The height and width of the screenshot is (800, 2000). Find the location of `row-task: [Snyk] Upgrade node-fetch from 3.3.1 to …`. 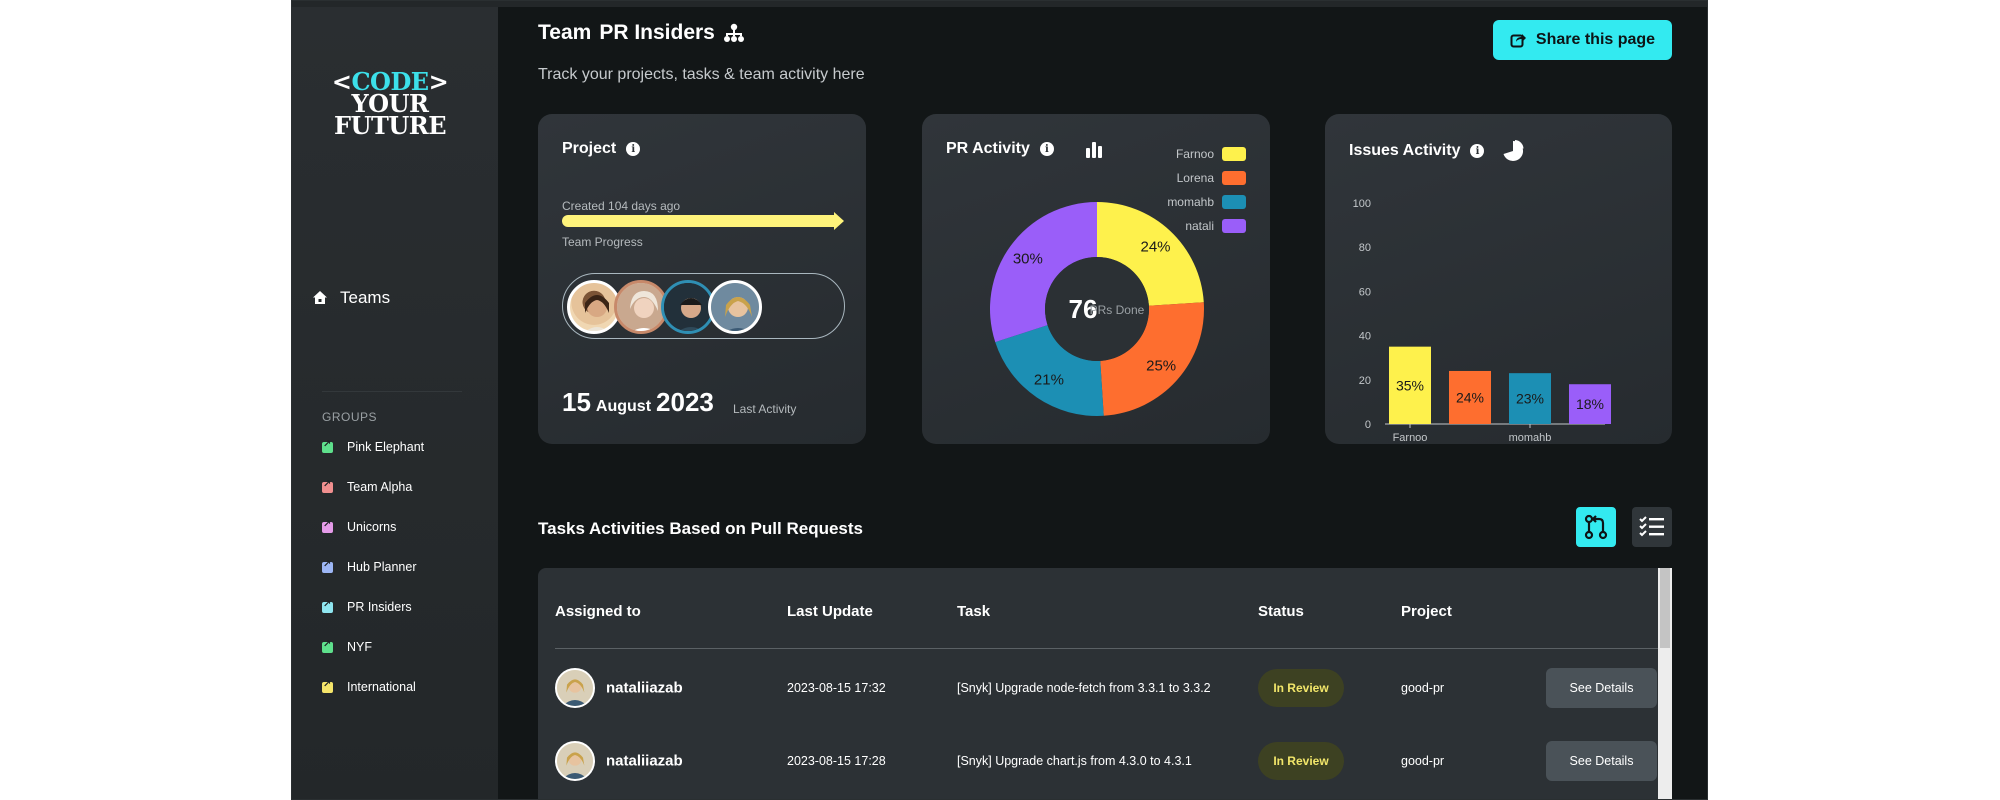

row-task: [Snyk] Upgrade node-fetch from 3.3.1 to … is located at coordinates (1084, 688).